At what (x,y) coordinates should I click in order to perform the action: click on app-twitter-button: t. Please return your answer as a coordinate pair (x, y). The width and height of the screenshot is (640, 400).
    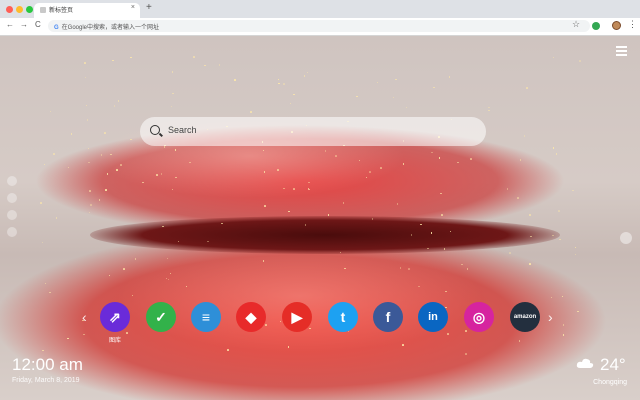
    Looking at the image, I should click on (343, 317).